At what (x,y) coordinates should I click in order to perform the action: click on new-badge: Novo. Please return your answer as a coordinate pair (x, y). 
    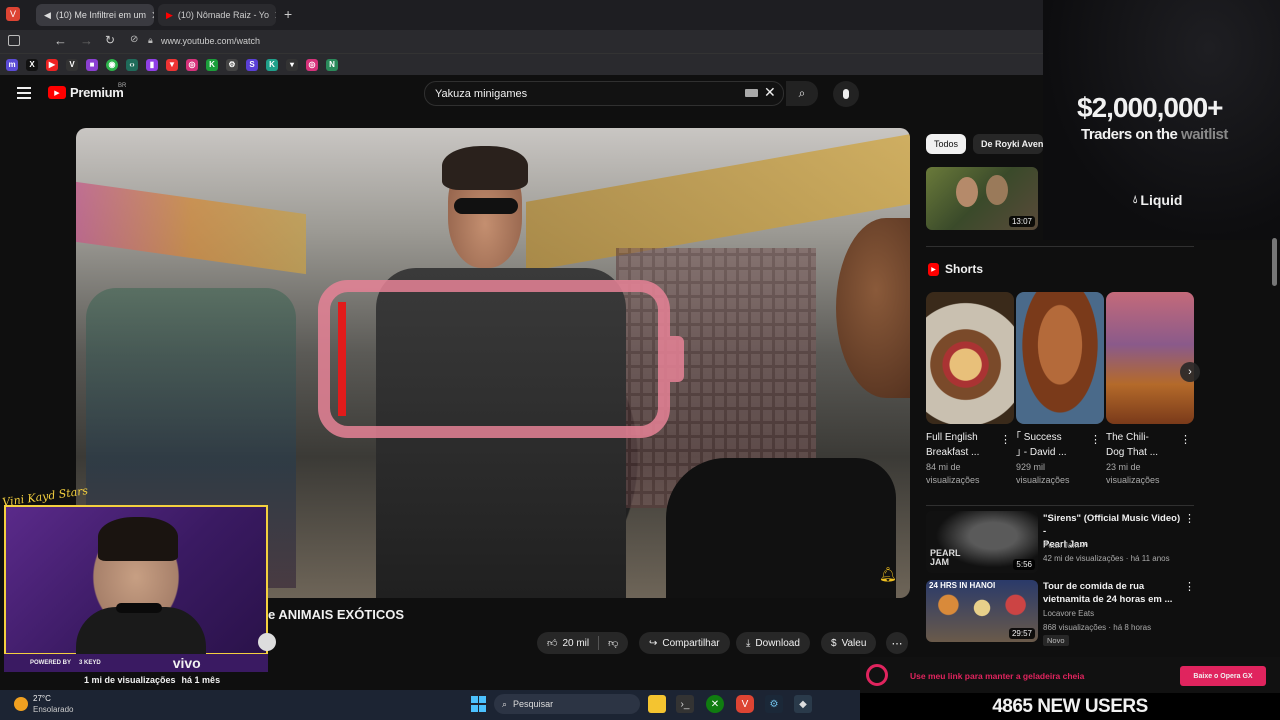
    Looking at the image, I should click on (1056, 640).